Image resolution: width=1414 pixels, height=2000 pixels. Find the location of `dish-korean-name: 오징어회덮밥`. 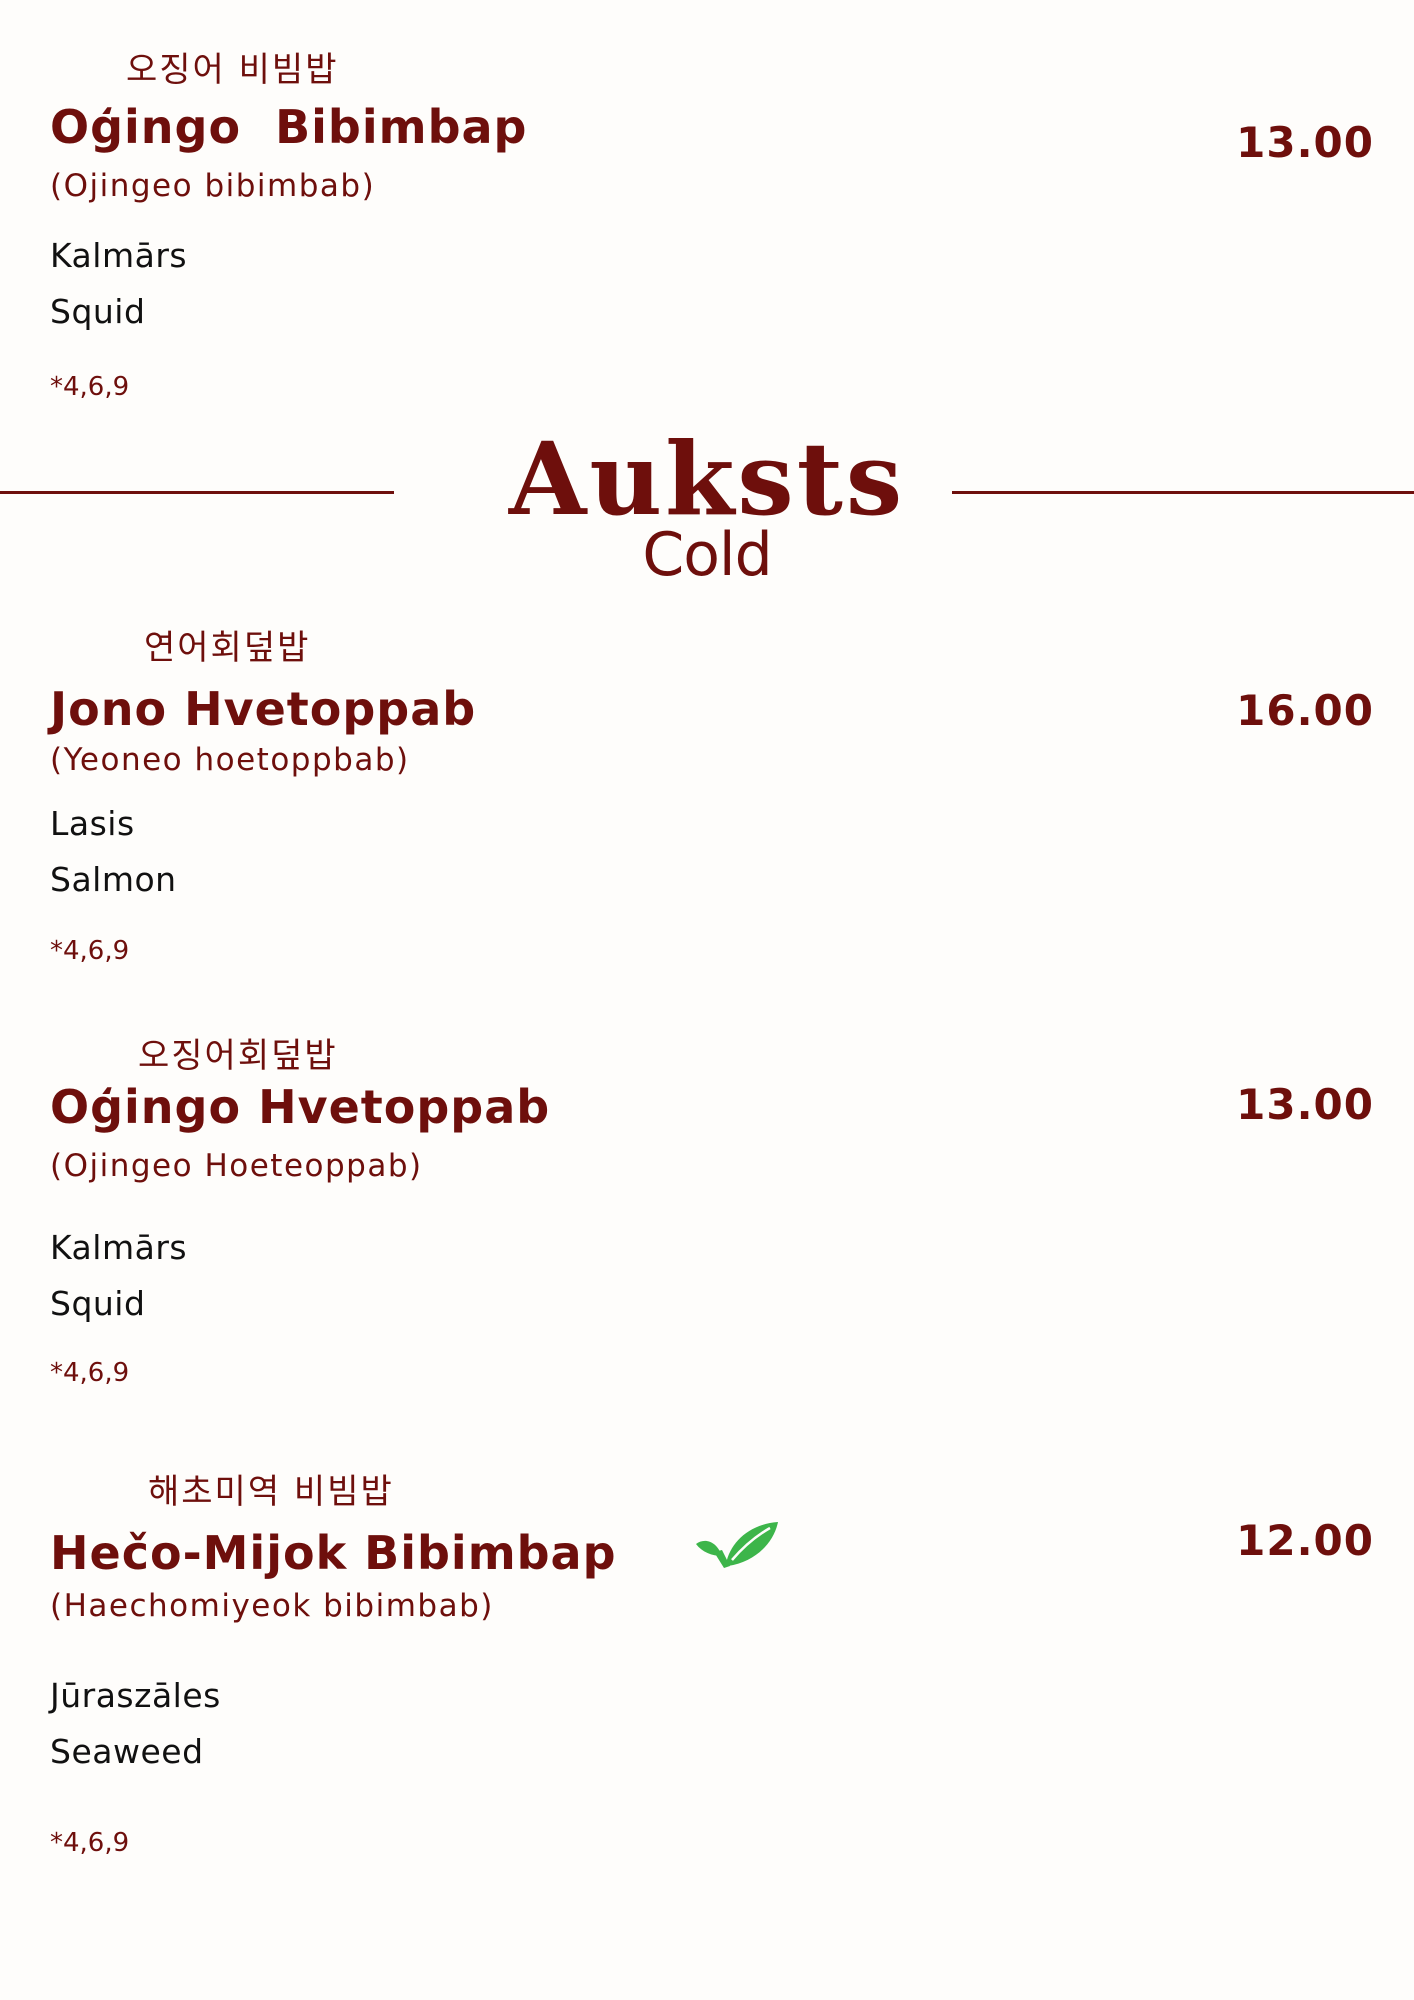

dish-korean-name: 오징어회덮밥 is located at coordinates (238, 1056).